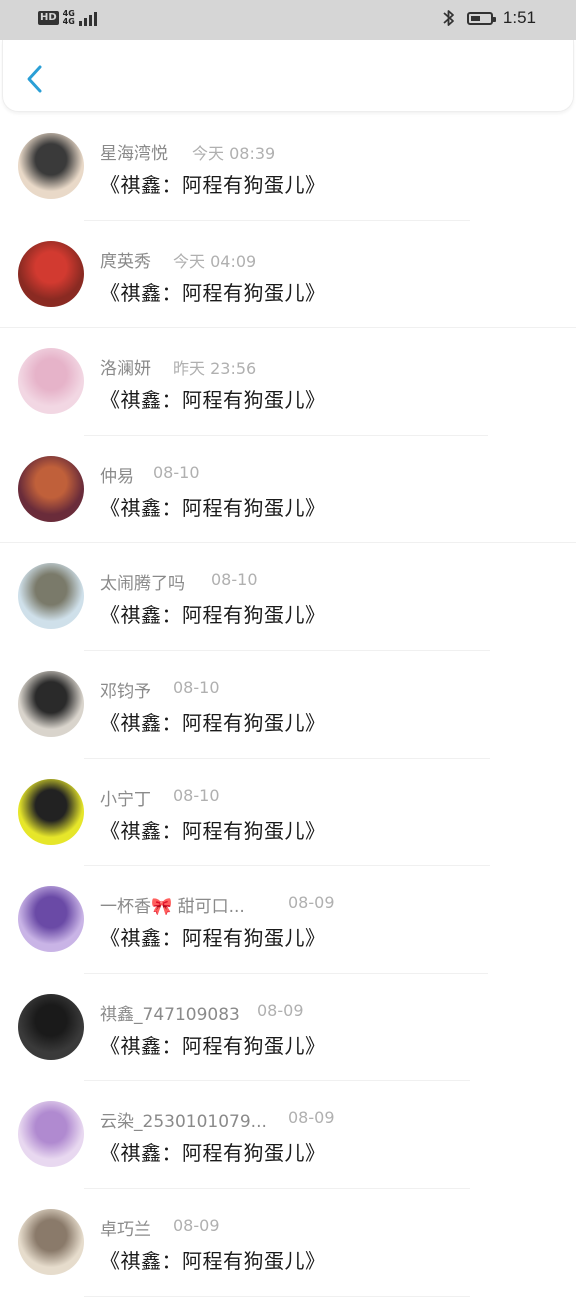  I want to click on sender-row: 庹英秀 今天 04:09, so click(220, 259).